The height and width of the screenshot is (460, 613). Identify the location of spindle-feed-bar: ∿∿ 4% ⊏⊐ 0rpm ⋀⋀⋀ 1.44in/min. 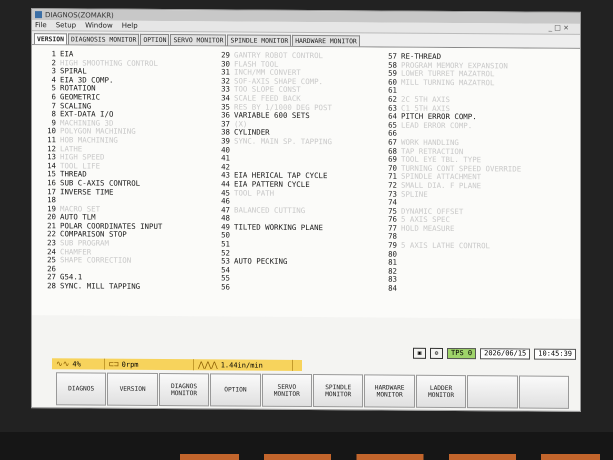
(177, 364).